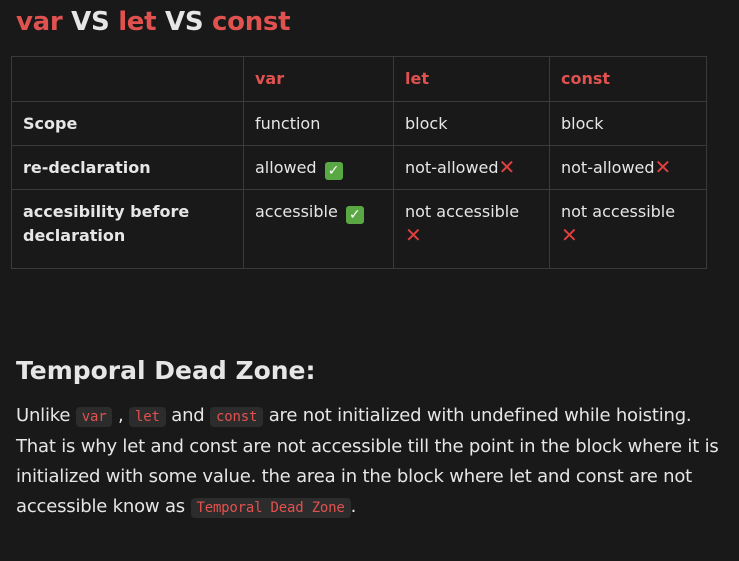 The height and width of the screenshot is (561, 739). Describe the element at coordinates (628, 229) in the screenshot. I see `cell-accessibility-const: not accessible ✕` at that location.